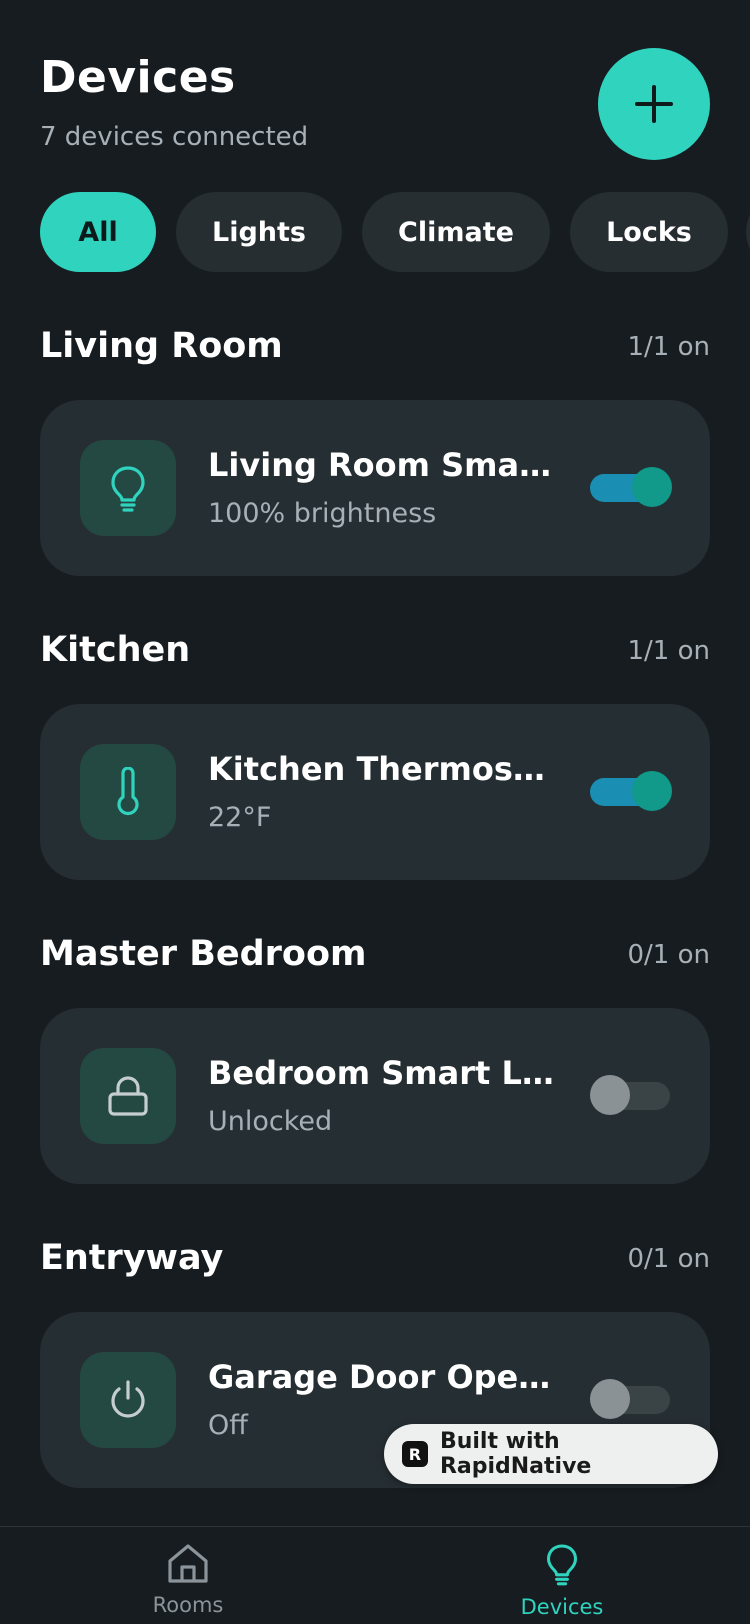 The height and width of the screenshot is (1624, 750). I want to click on filter-chip-lights: Lights, so click(259, 232).